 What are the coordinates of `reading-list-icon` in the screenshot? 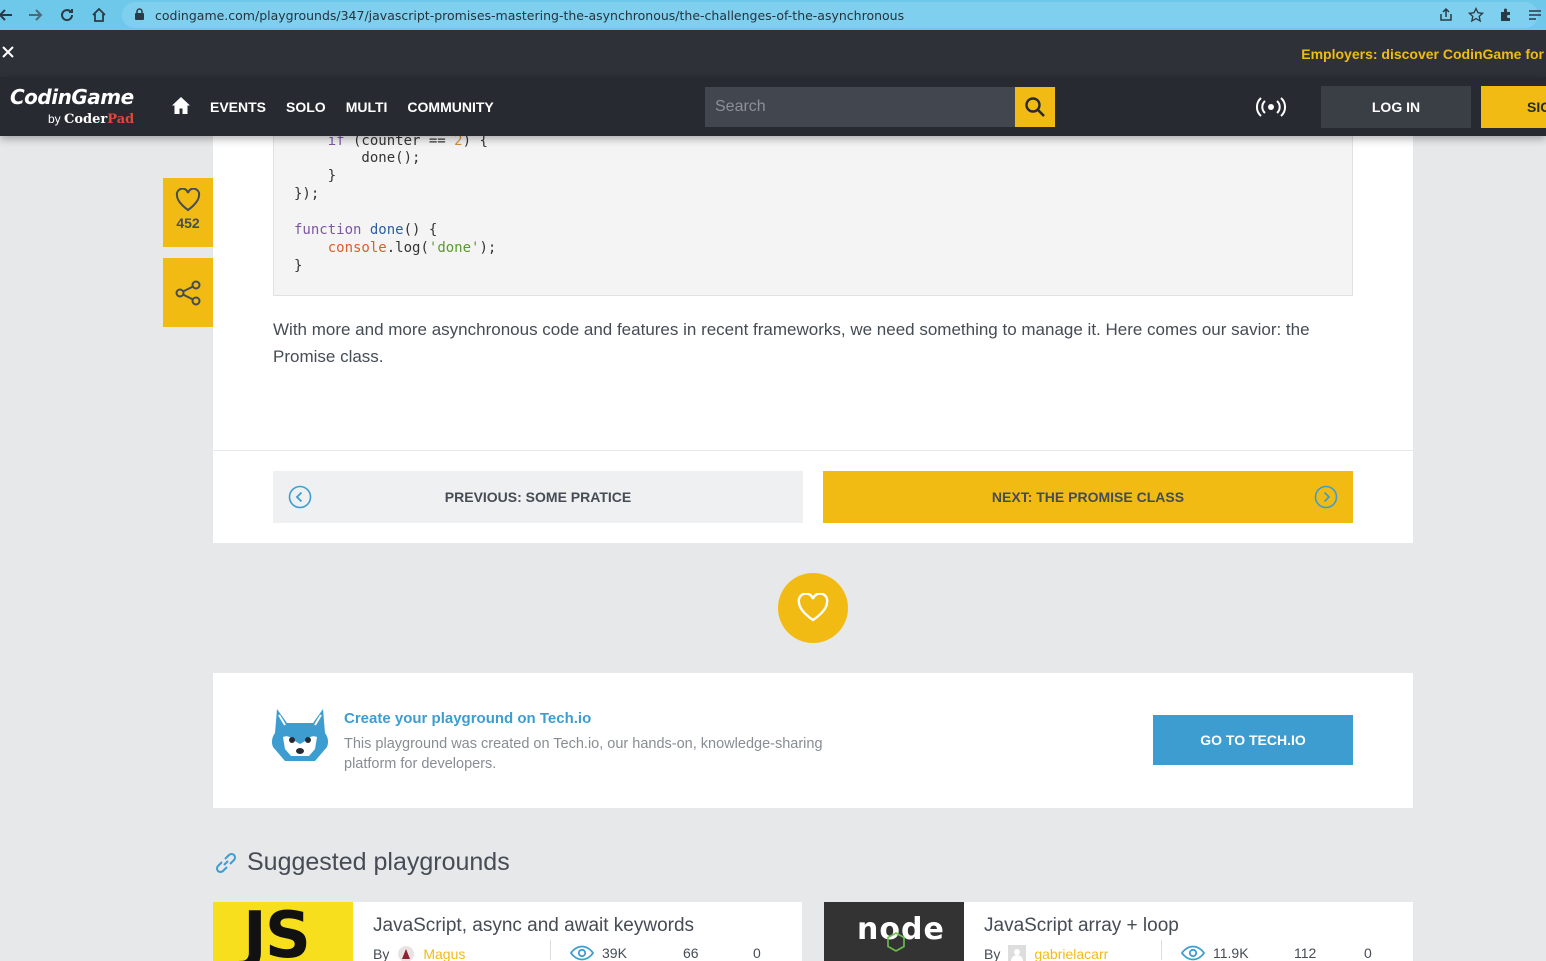 It's located at (1535, 15).